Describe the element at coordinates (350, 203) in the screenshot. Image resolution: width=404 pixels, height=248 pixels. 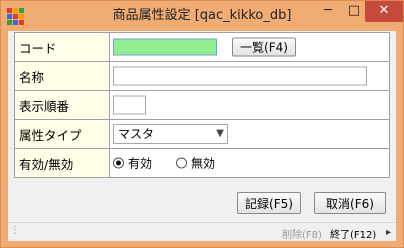
I see `cancel-button: 取消(F6)` at that location.